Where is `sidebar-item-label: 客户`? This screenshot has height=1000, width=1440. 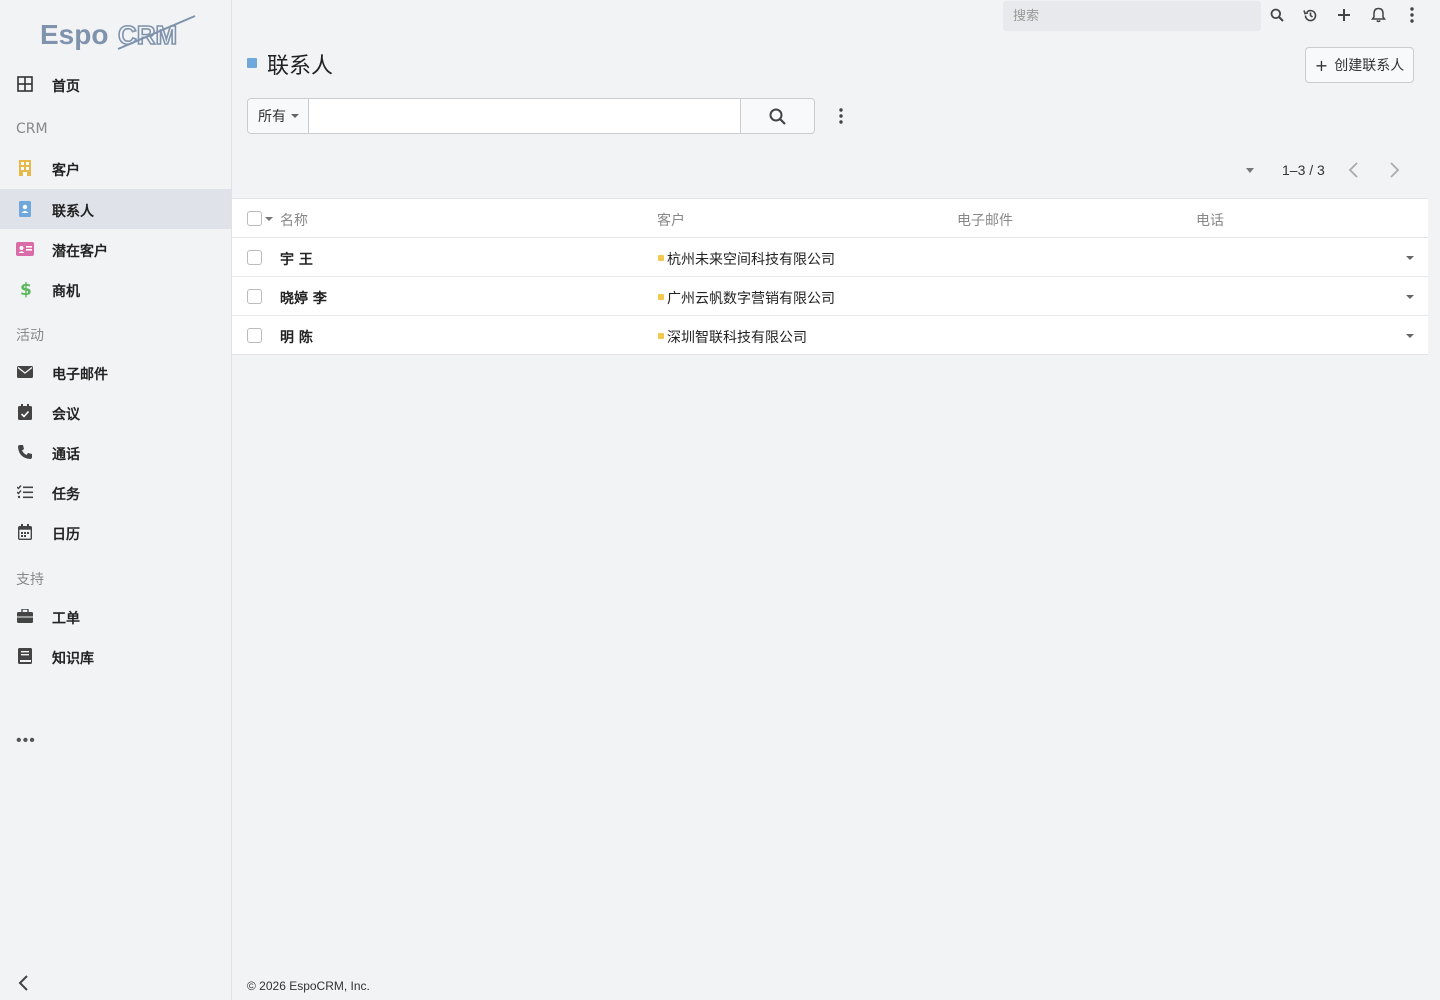 sidebar-item-label: 客户 is located at coordinates (66, 171).